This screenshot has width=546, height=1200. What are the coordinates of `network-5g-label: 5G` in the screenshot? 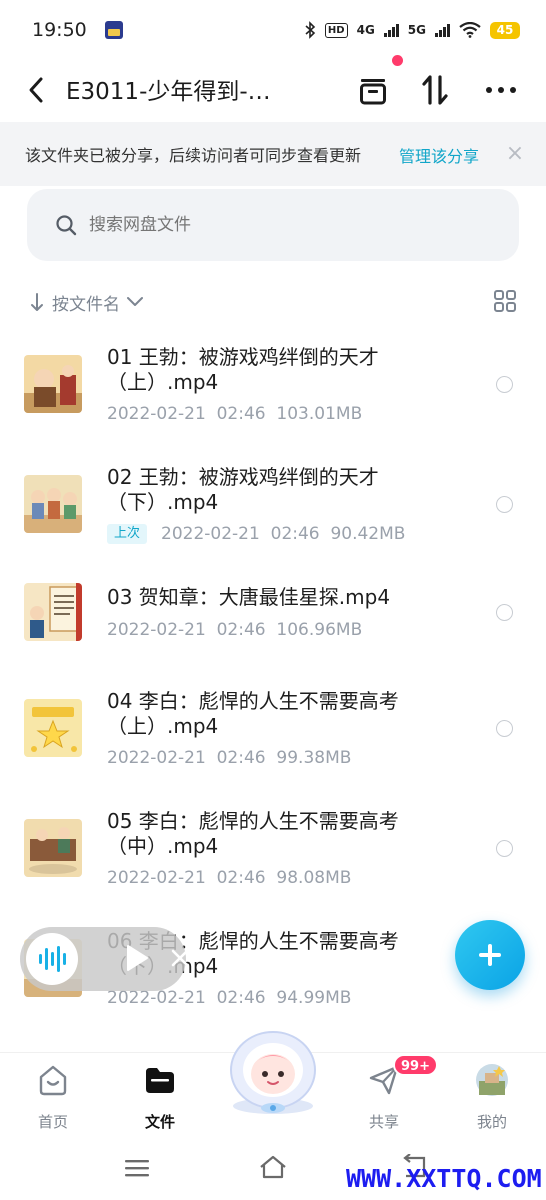 It's located at (416, 30).